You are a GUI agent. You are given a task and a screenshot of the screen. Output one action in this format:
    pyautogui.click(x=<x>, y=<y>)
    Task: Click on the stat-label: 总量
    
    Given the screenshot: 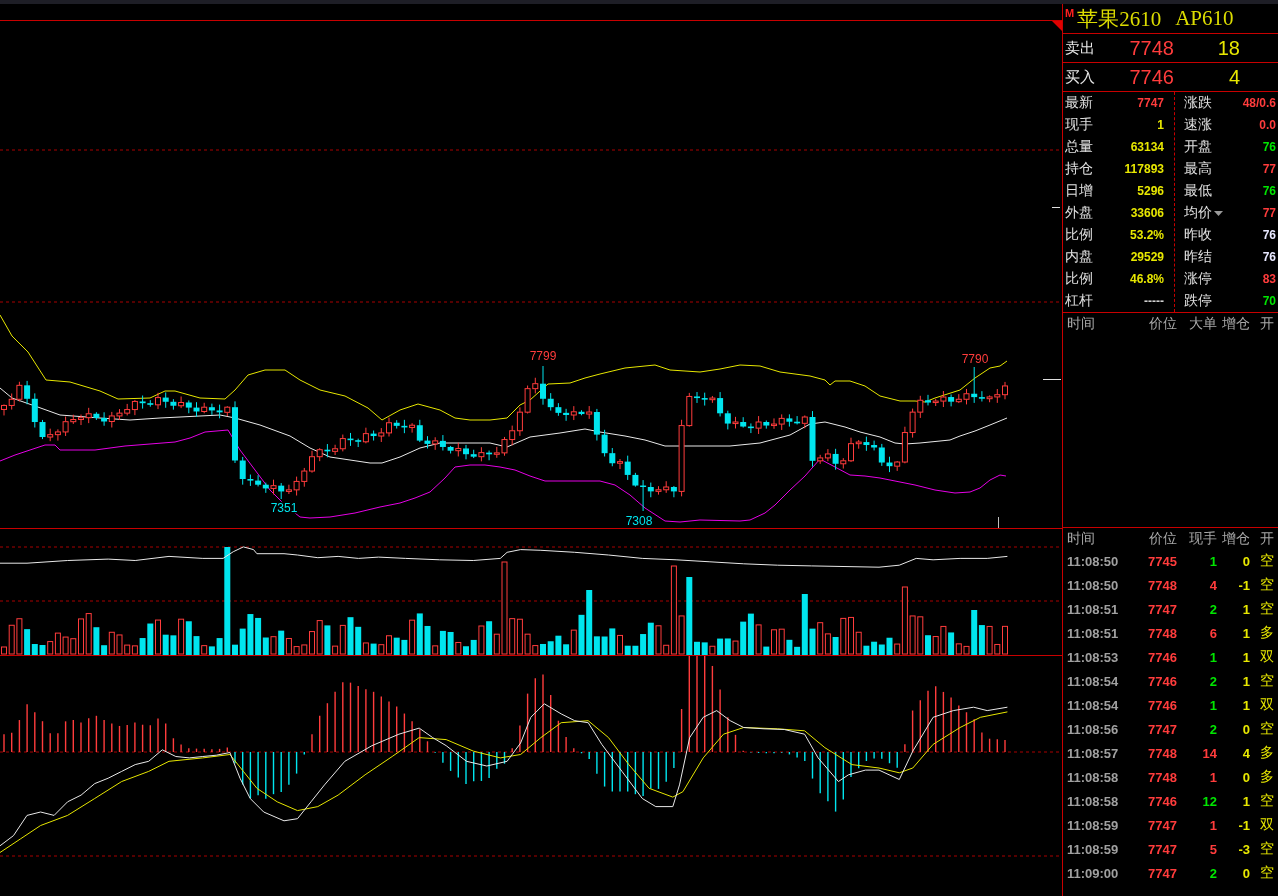 What is the action you would take?
    pyautogui.click(x=1079, y=147)
    